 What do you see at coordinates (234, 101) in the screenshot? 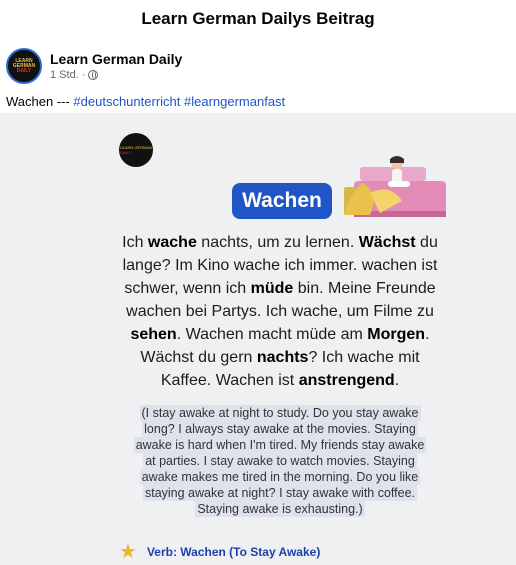
I see `hashtag-link: #learngermanfast` at bounding box center [234, 101].